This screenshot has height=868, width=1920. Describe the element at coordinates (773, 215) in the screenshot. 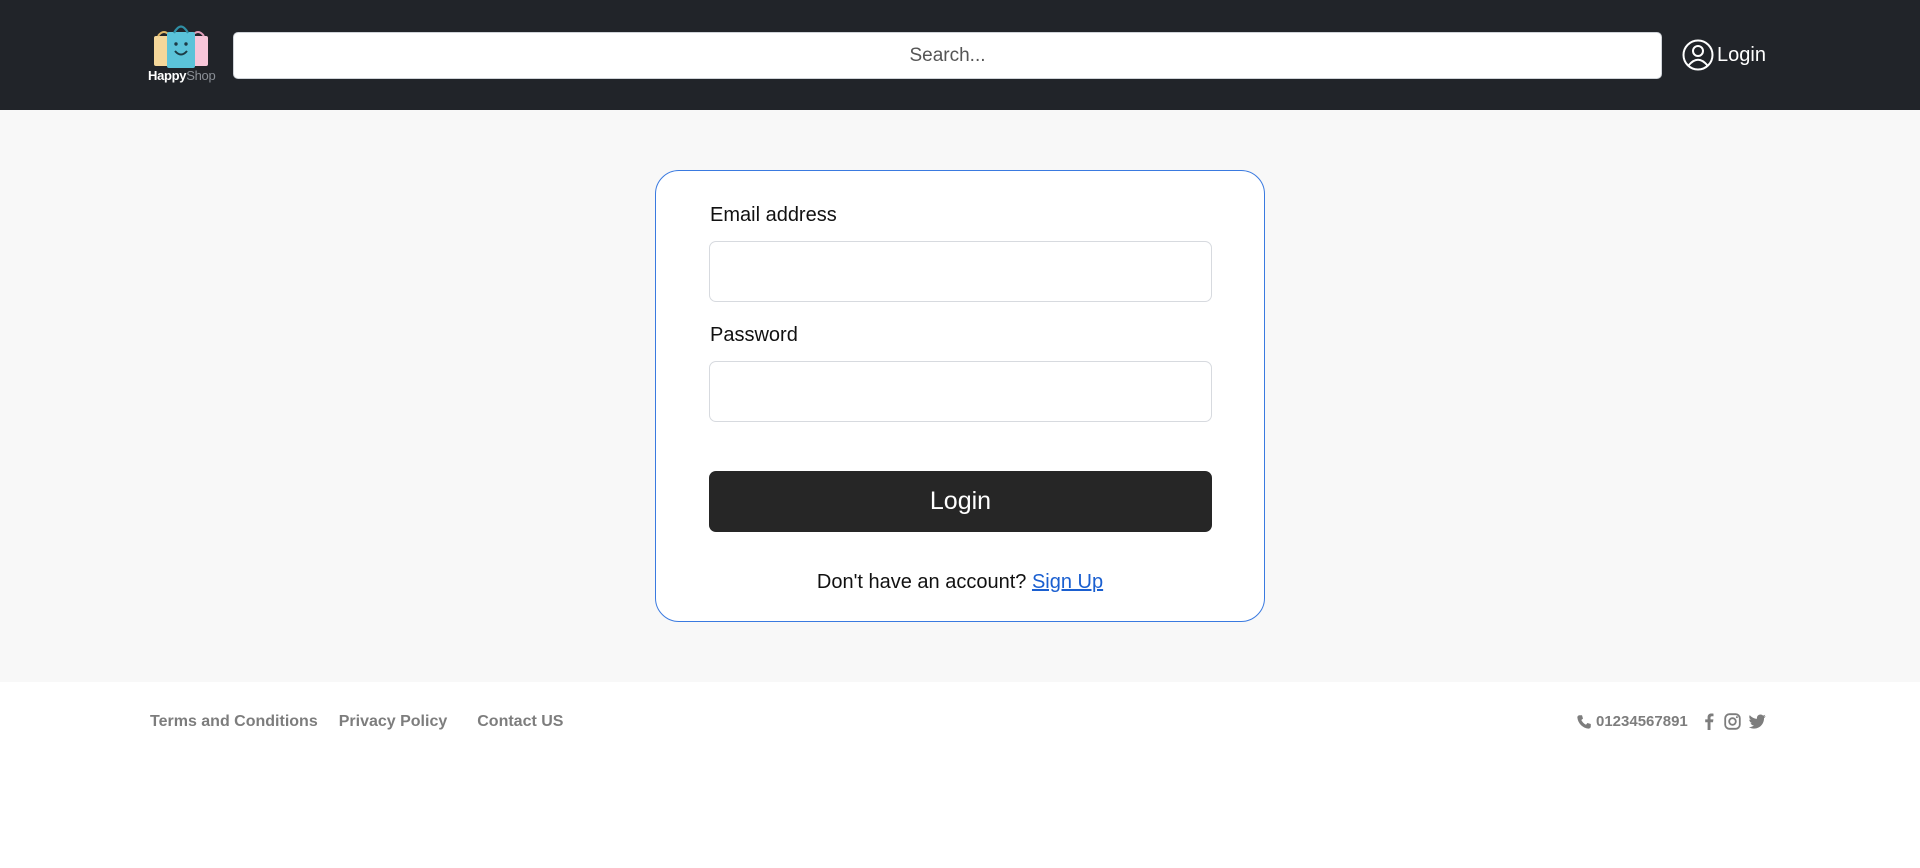

I see `email-label: Email address` at that location.